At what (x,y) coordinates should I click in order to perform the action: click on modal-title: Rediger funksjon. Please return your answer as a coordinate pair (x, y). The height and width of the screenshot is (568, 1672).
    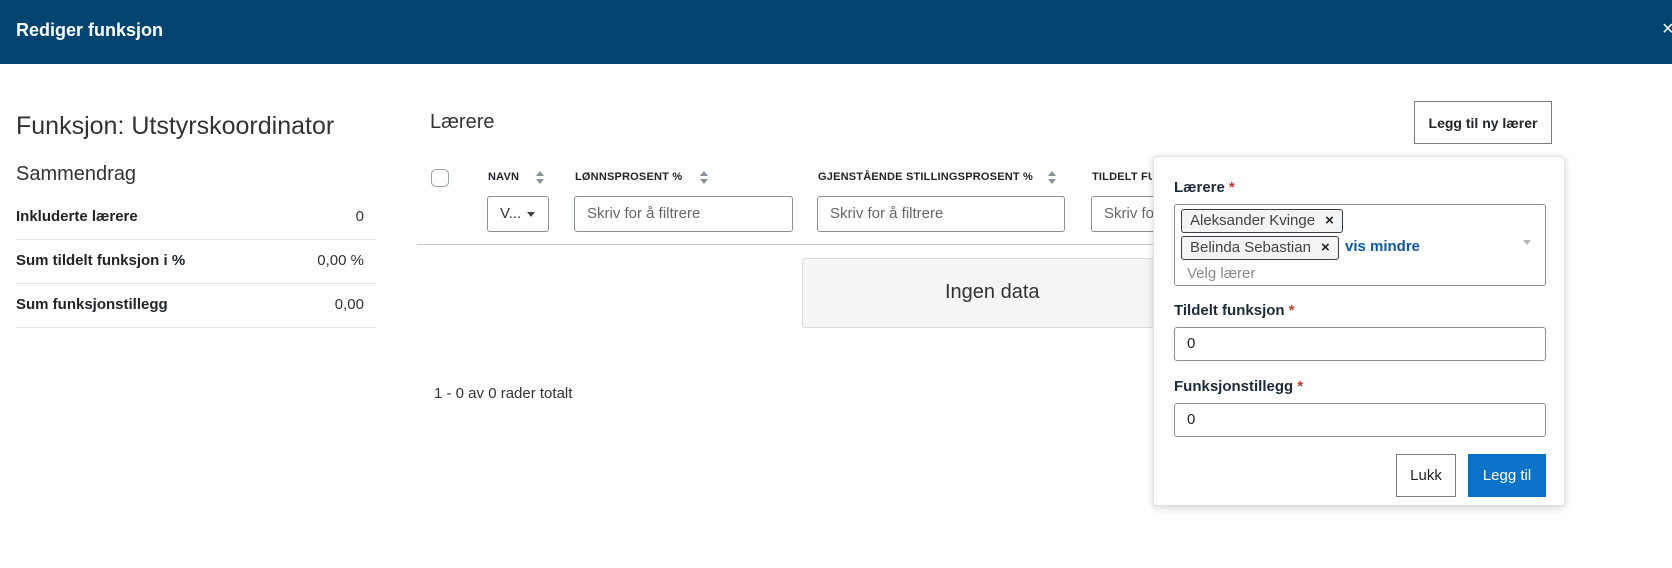
    Looking at the image, I should click on (90, 30).